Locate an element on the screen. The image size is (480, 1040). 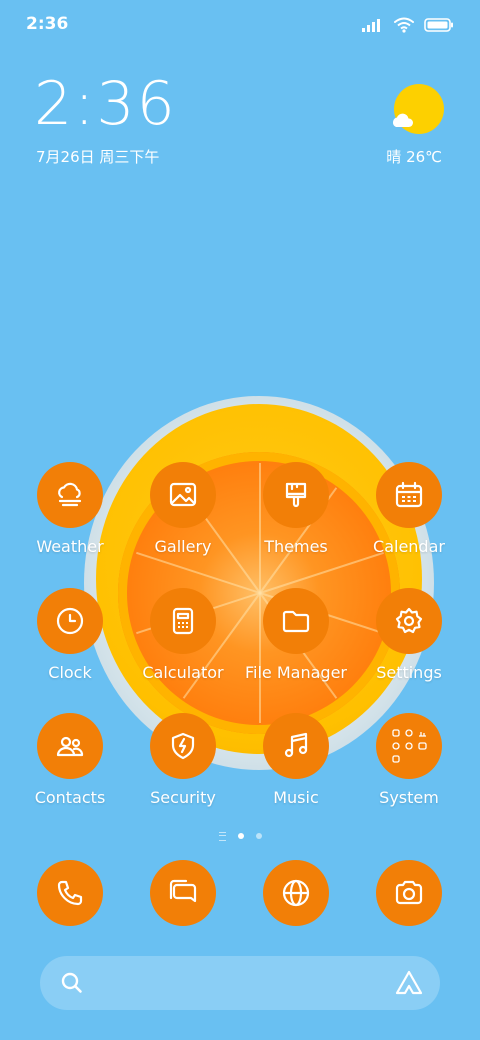
page-indicator is located at coordinates (240, 836).